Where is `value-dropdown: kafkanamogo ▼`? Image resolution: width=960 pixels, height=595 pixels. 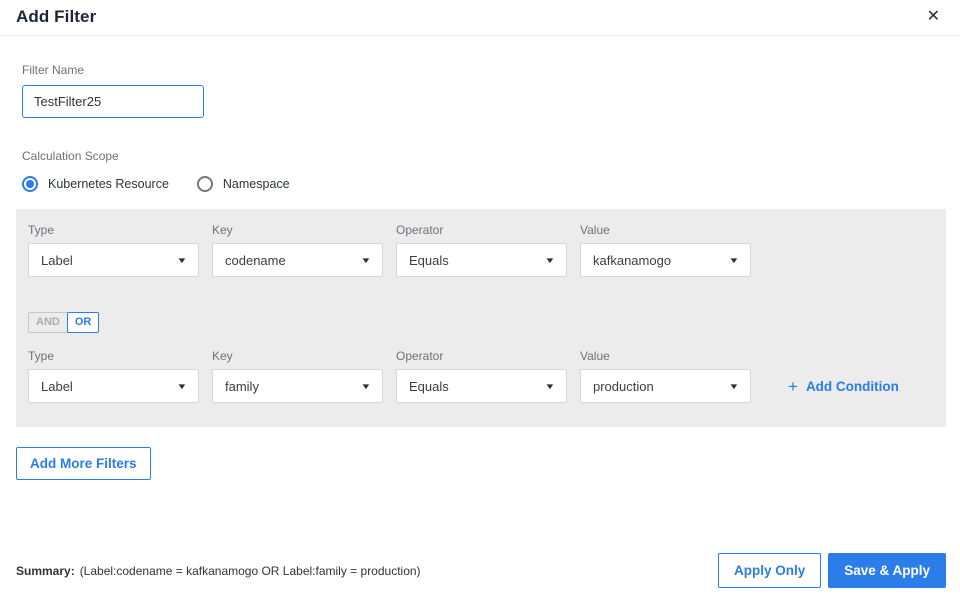
value-dropdown: kafkanamogo ▼ is located at coordinates (665, 260).